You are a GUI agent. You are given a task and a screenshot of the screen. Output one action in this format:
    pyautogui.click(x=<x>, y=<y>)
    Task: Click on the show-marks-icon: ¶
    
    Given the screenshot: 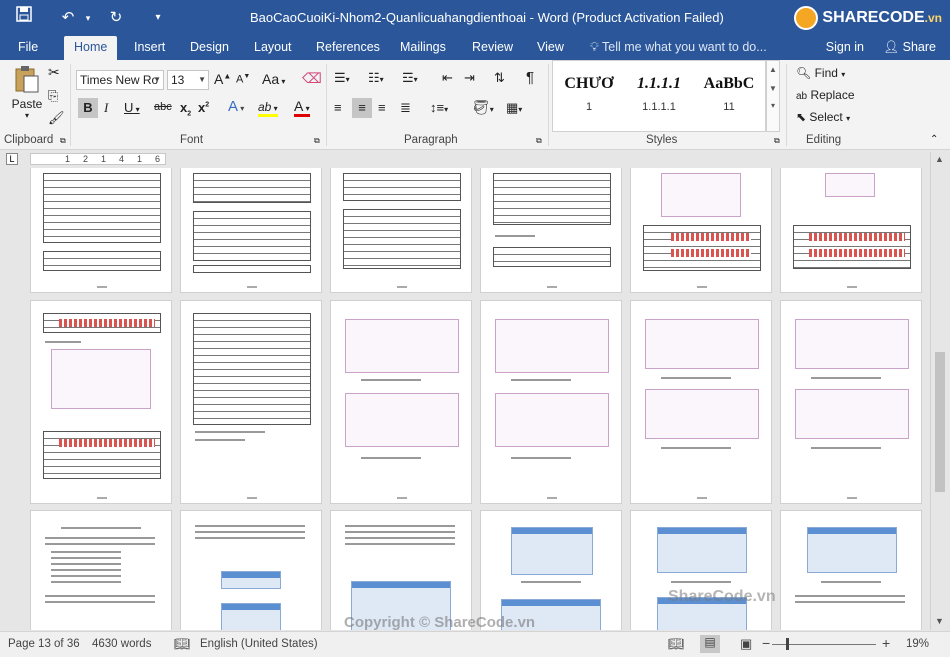 What is the action you would take?
    pyautogui.click(x=530, y=77)
    